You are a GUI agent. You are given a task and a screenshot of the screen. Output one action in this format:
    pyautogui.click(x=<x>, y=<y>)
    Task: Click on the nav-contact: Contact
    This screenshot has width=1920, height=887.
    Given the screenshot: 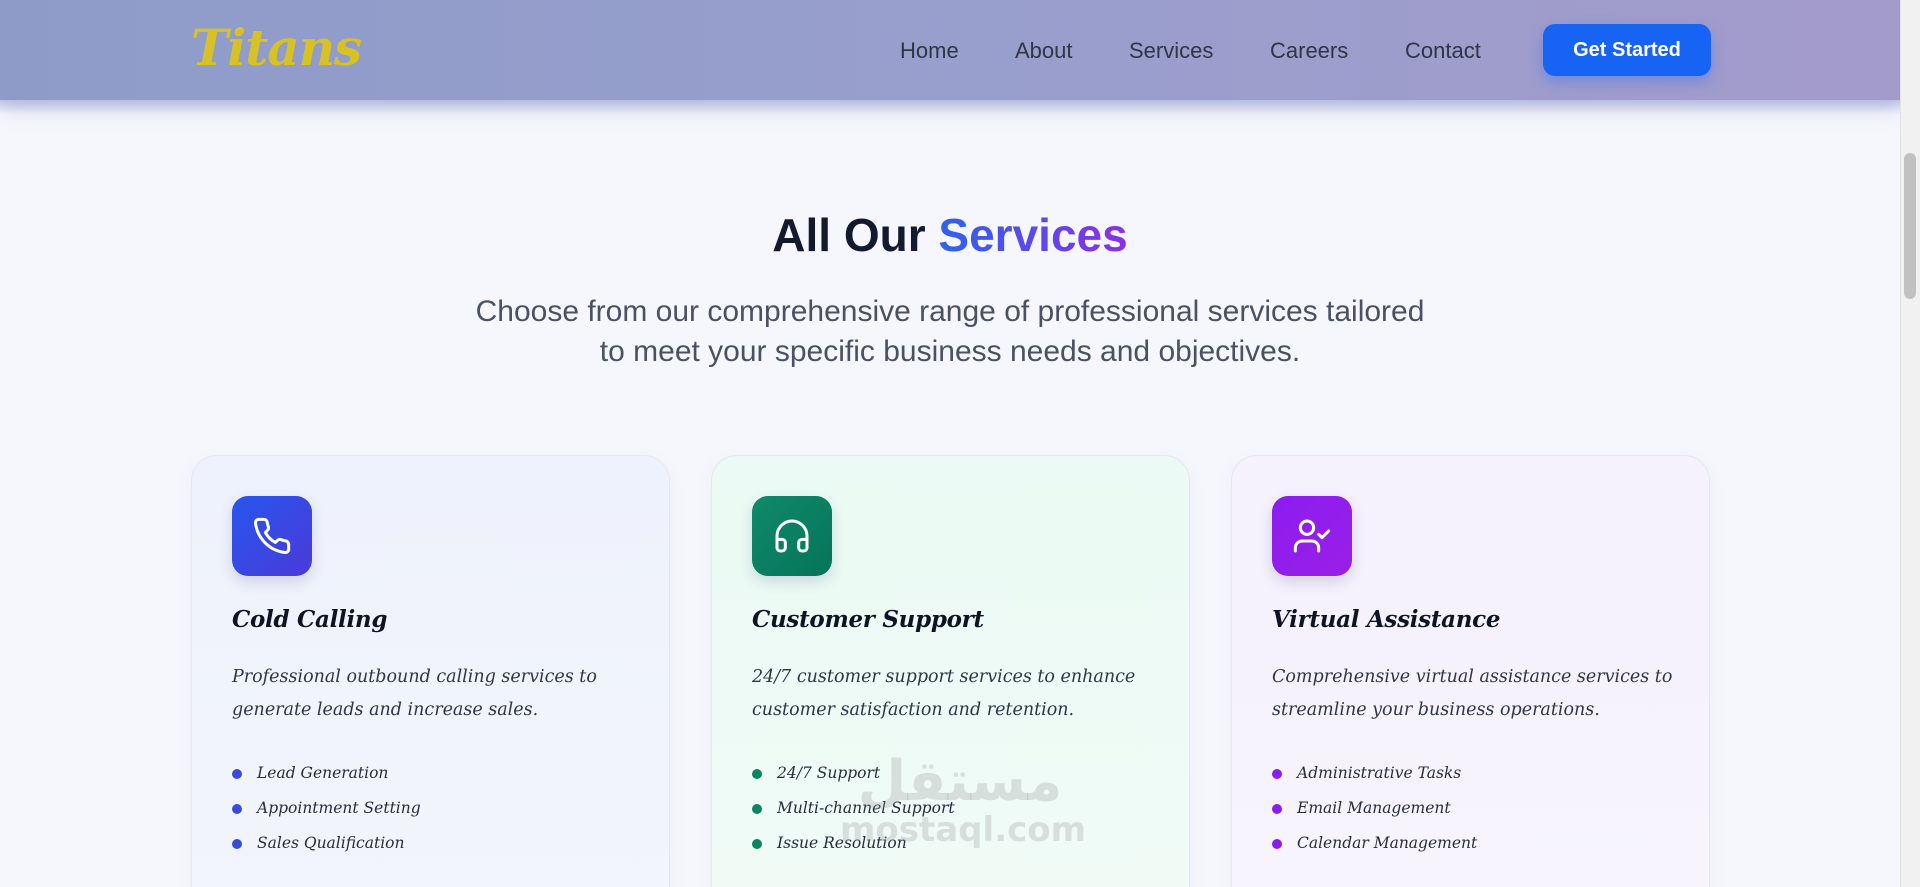 What is the action you would take?
    pyautogui.click(x=1443, y=51)
    